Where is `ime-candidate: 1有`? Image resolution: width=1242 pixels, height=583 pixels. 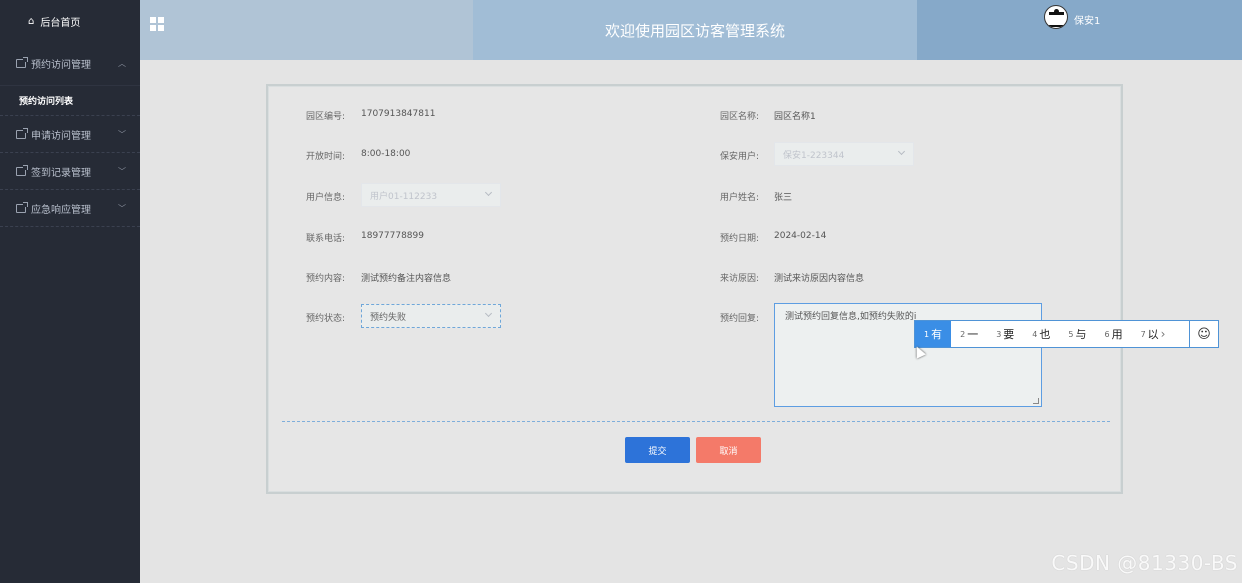 ime-candidate: 1有 is located at coordinates (933, 334).